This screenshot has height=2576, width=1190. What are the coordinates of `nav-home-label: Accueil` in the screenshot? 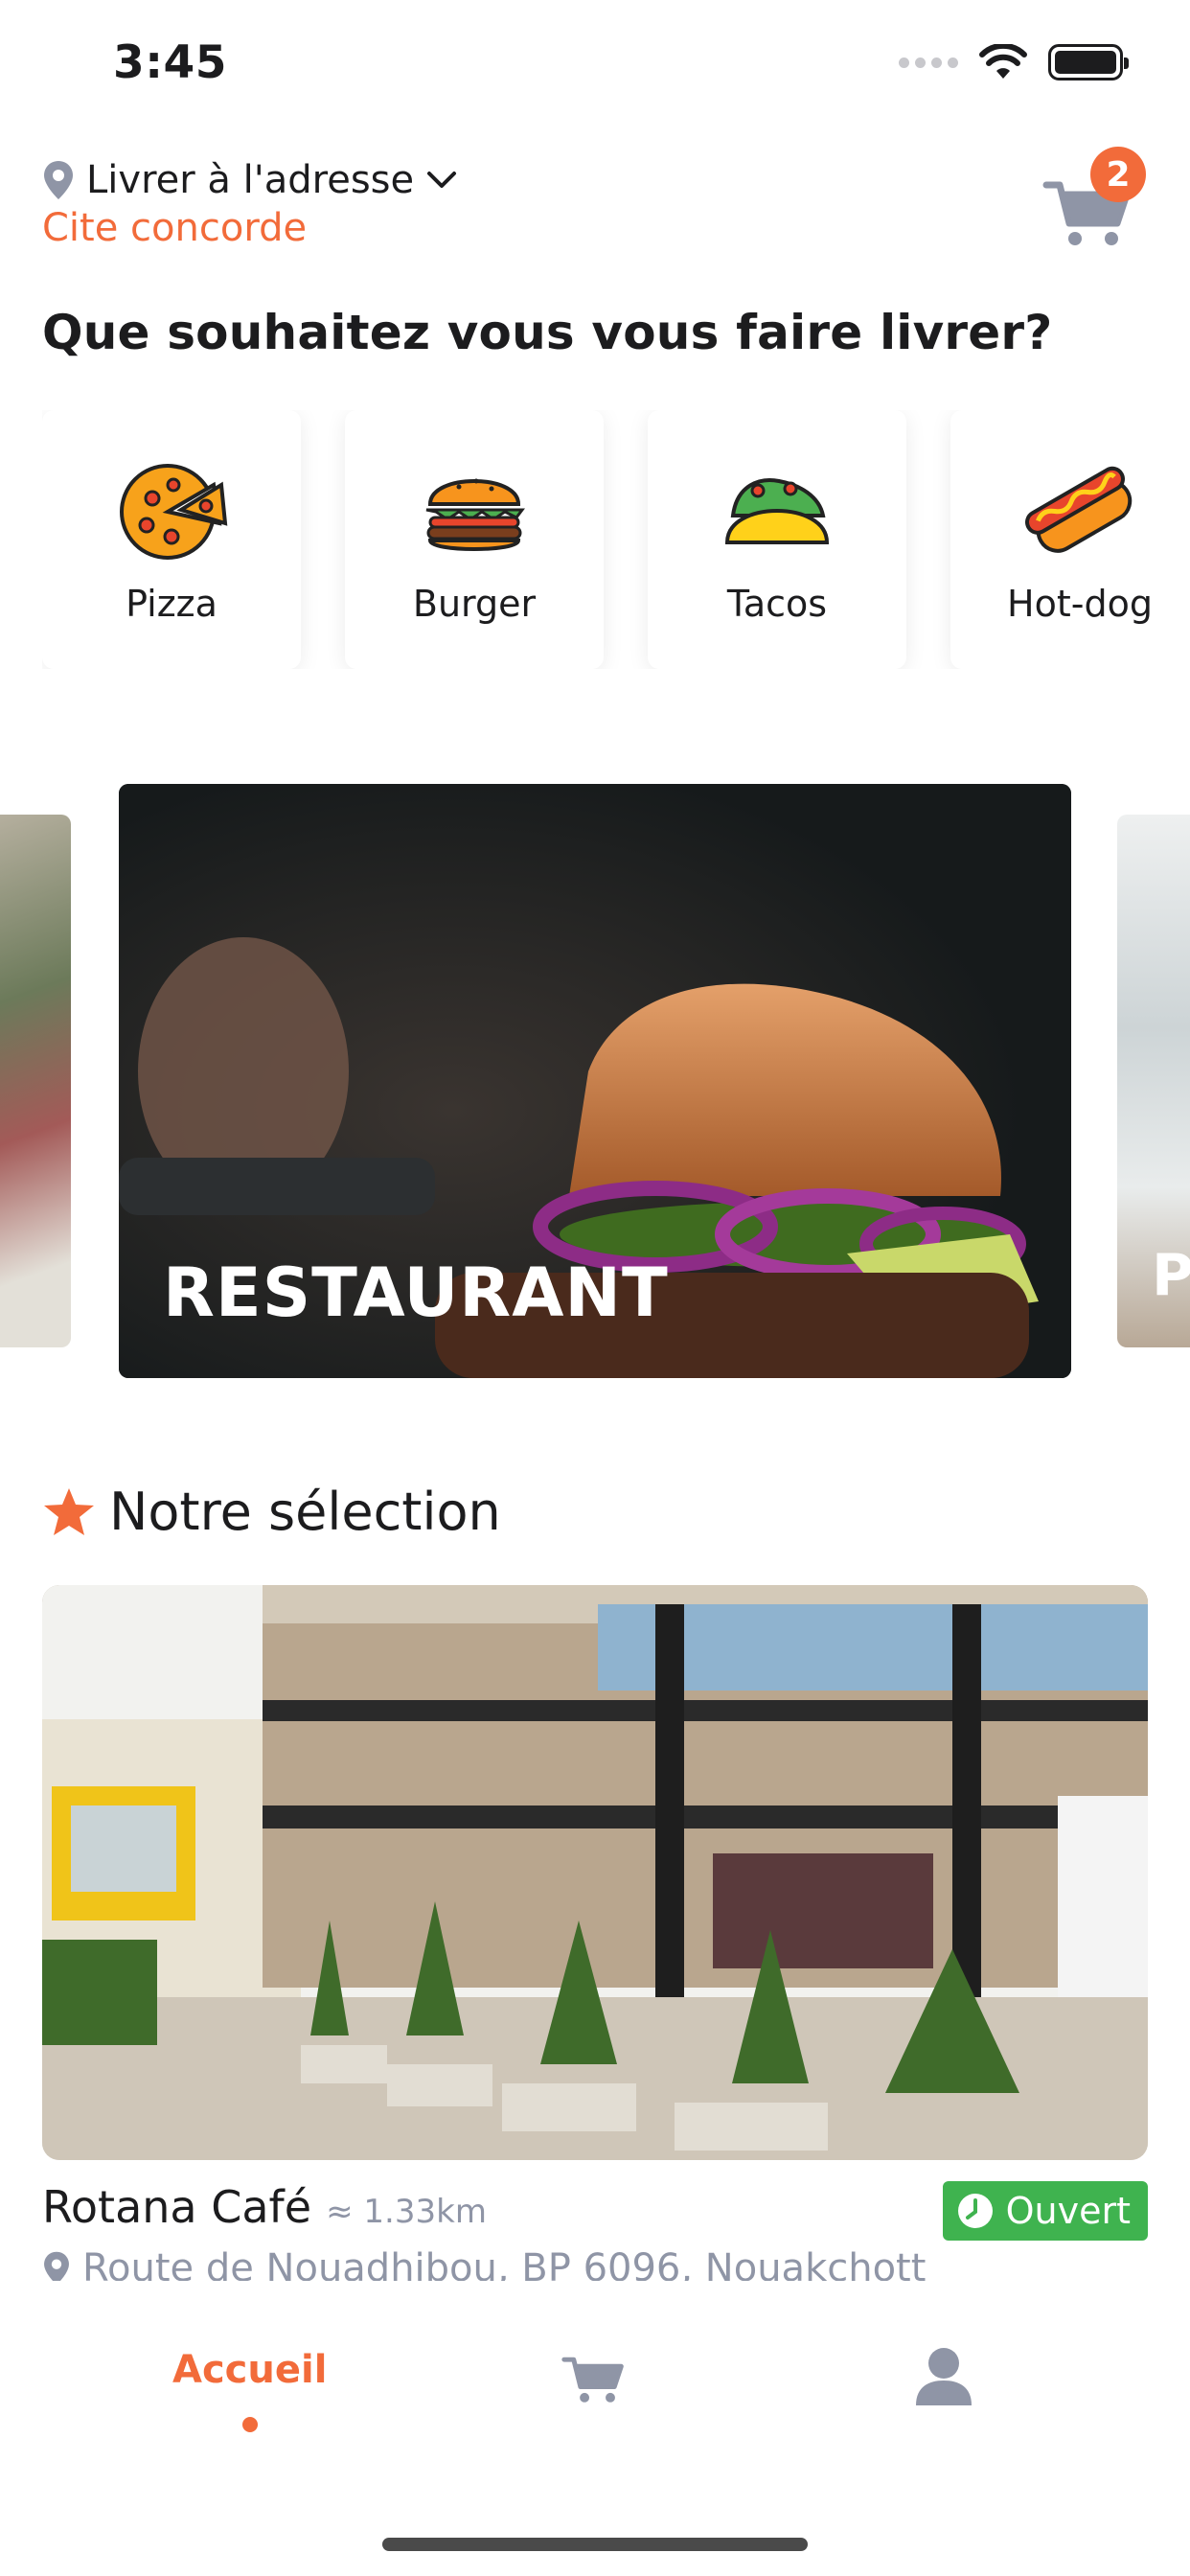 It's located at (250, 2370).